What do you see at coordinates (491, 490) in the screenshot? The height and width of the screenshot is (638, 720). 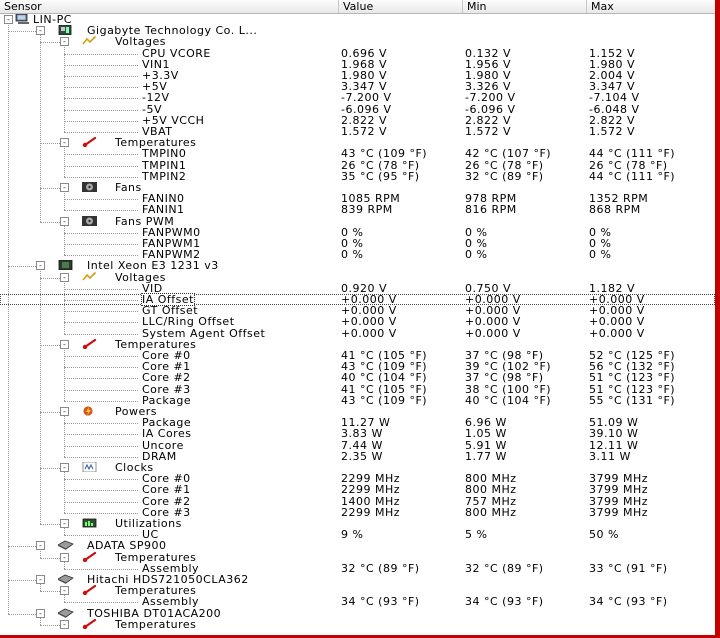 I see `min-cell: 800 MHz` at bounding box center [491, 490].